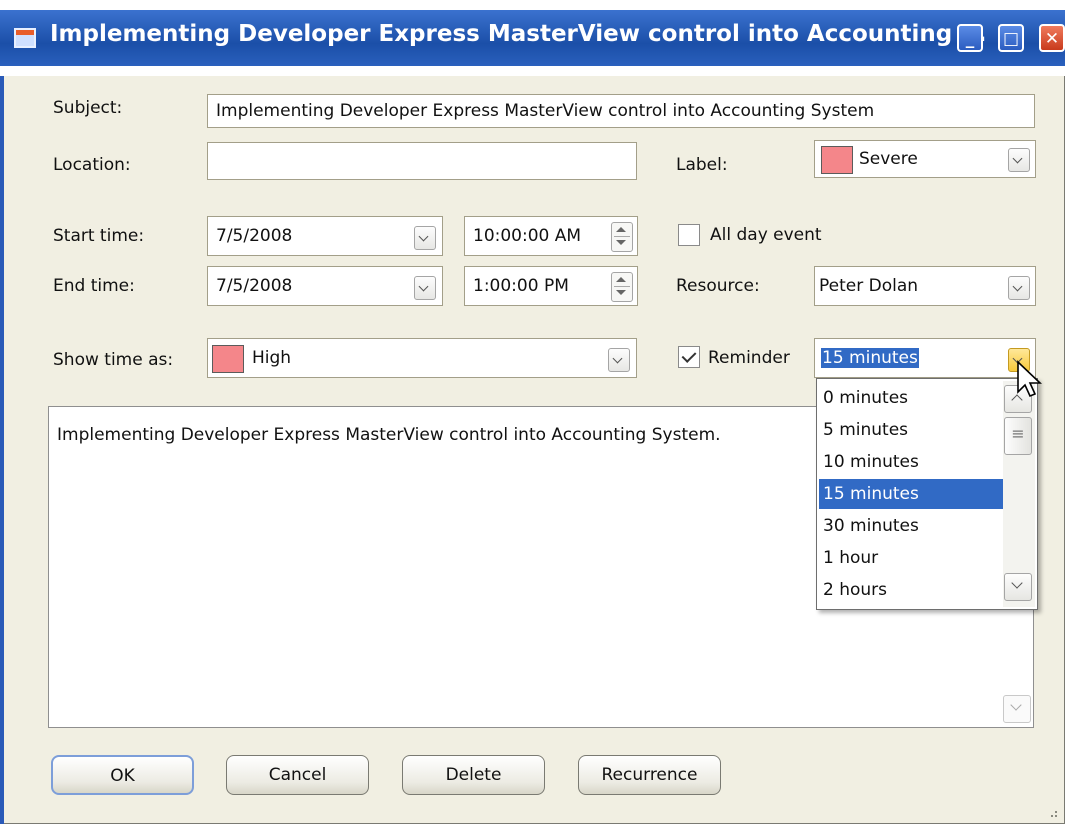 The image size is (1065, 824). I want to click on window-frame-left, so click(2, 450).